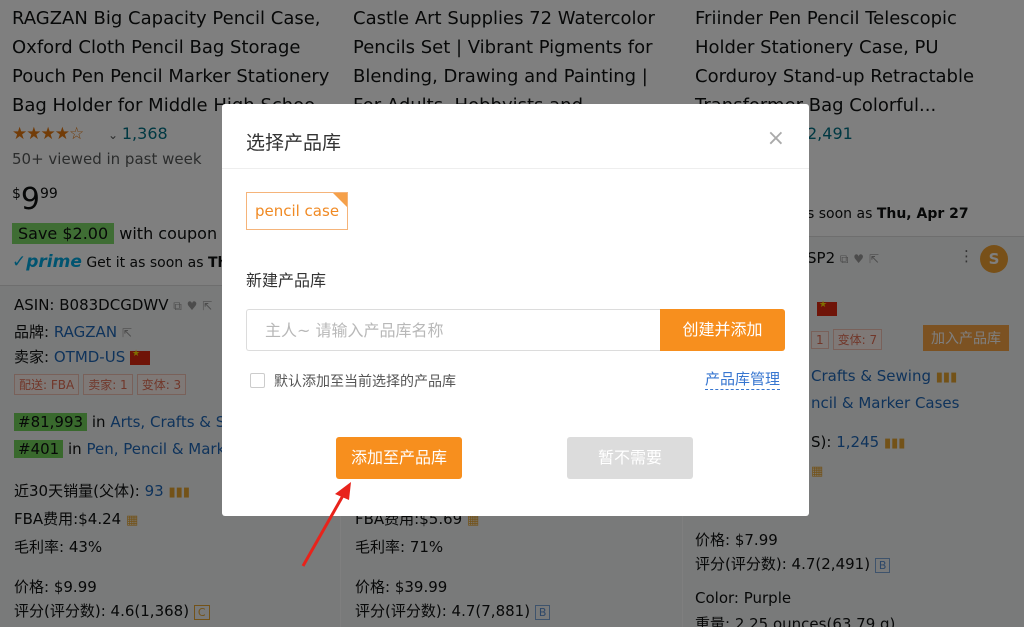  Describe the element at coordinates (399, 458) in the screenshot. I see `add-to-library-button: 添加至产品库` at that location.